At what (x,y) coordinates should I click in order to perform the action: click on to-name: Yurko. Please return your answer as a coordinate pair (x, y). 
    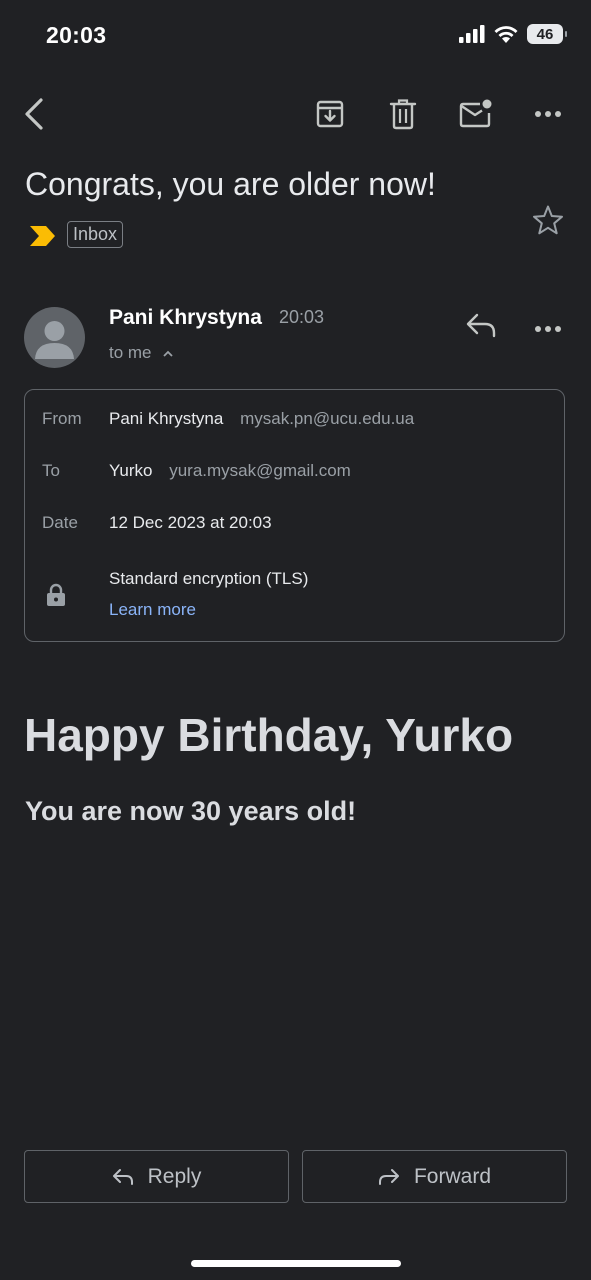
    Looking at the image, I should click on (131, 470).